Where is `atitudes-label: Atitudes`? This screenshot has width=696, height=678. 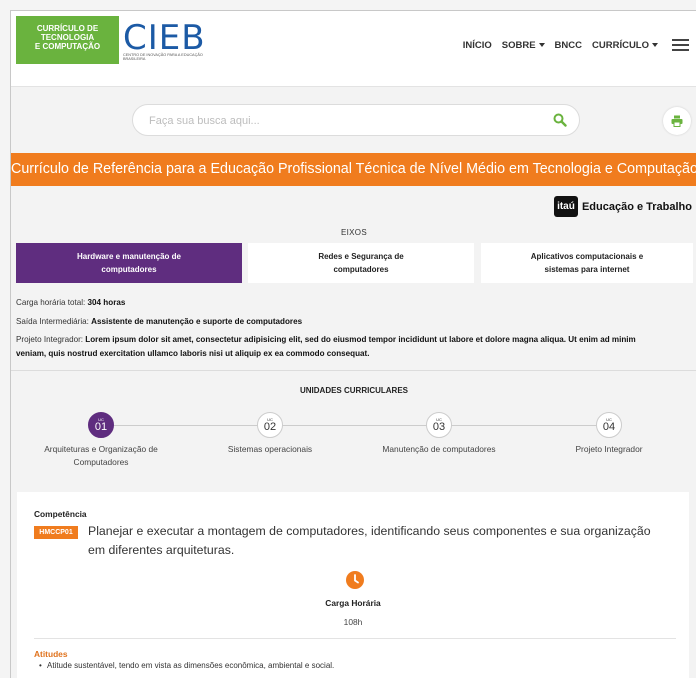 atitudes-label: Atitudes is located at coordinates (51, 654).